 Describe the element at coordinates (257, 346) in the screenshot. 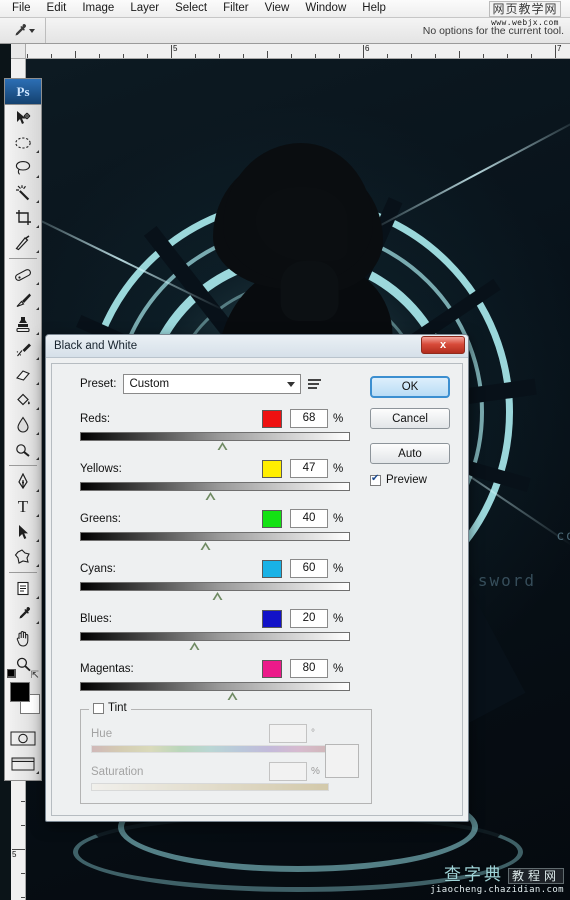

I see `dialog-title-bar: Black and White x` at that location.